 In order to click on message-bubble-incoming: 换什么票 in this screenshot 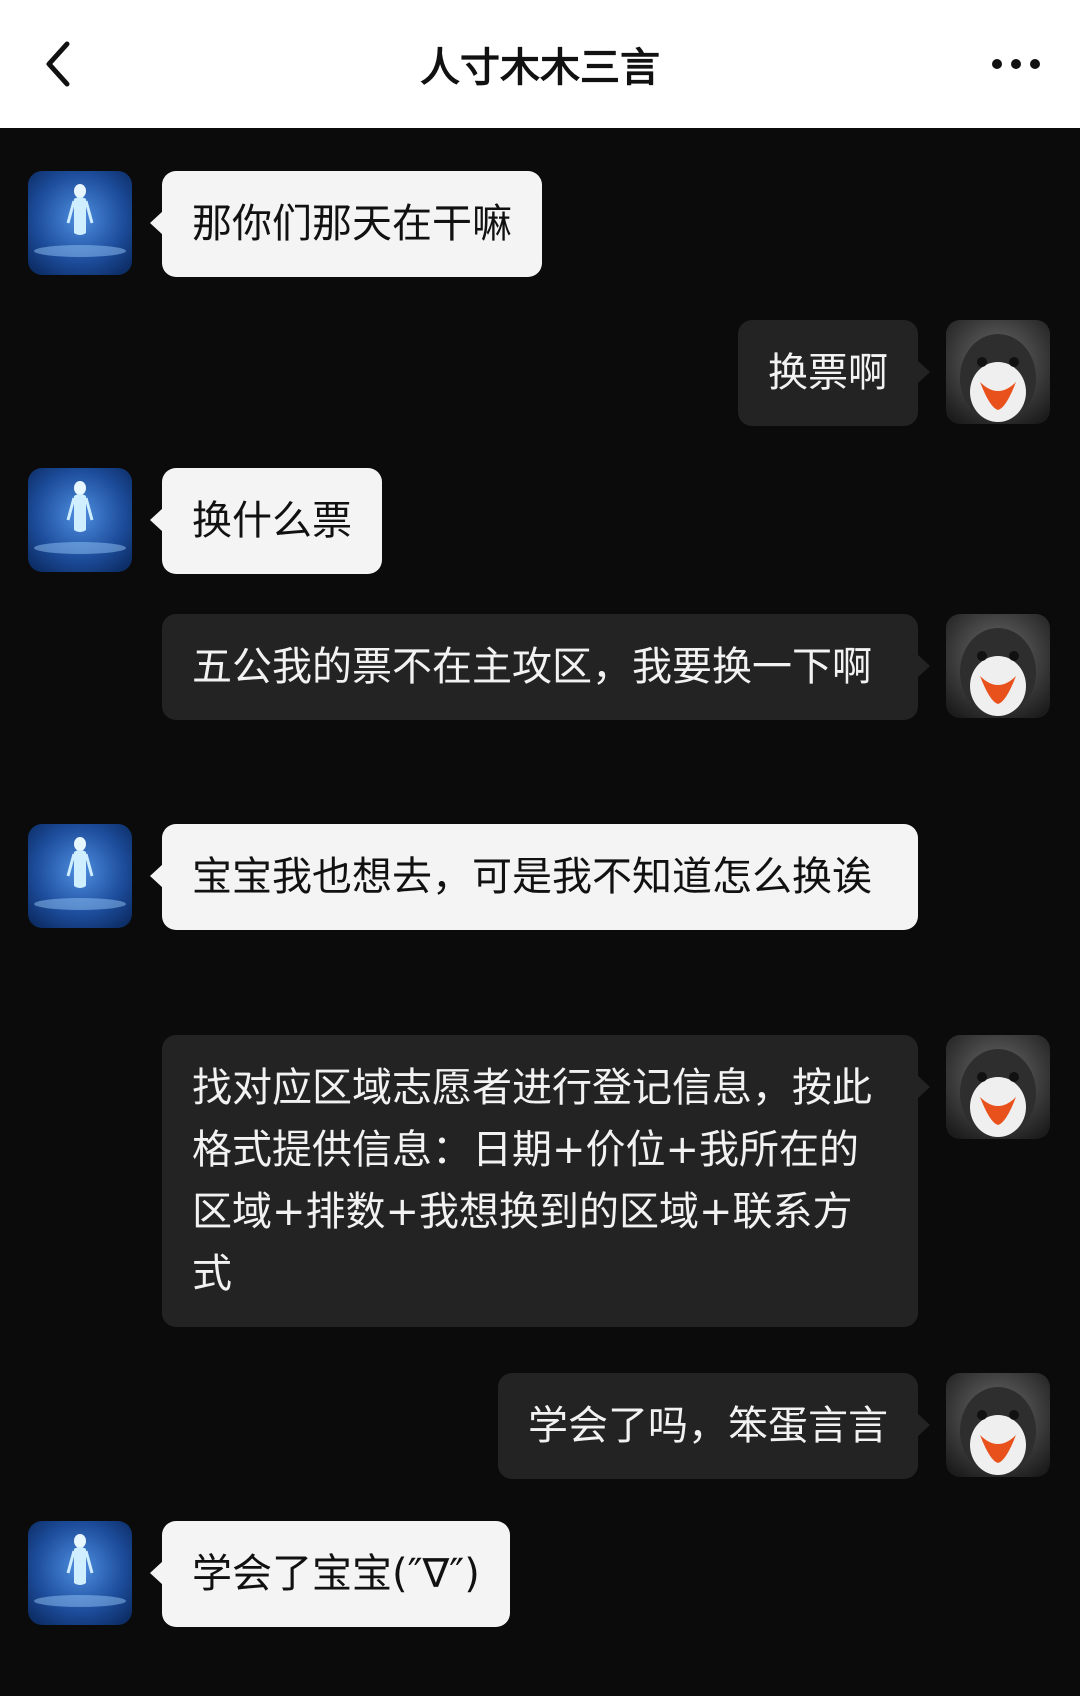, I will do `click(266, 521)`.